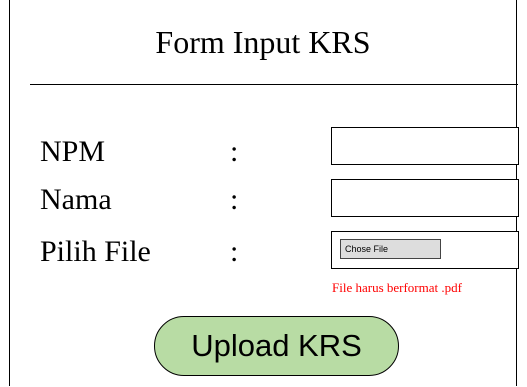 The width and height of the screenshot is (527, 387). I want to click on nama-input, so click(425, 198).